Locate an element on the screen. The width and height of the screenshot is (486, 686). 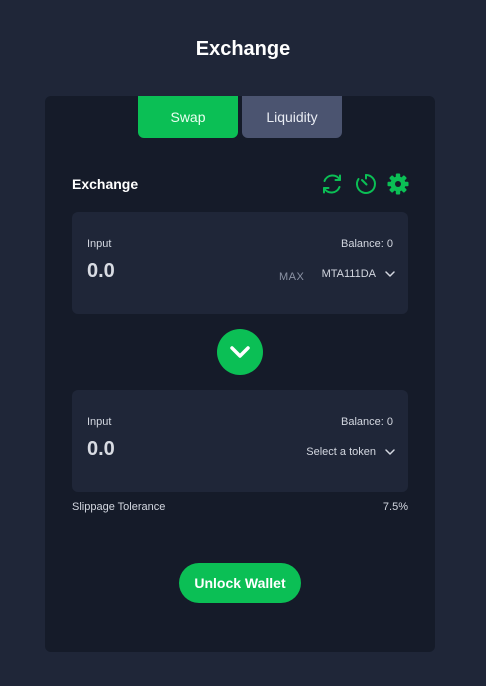
swap-direction-button is located at coordinates (240, 352).